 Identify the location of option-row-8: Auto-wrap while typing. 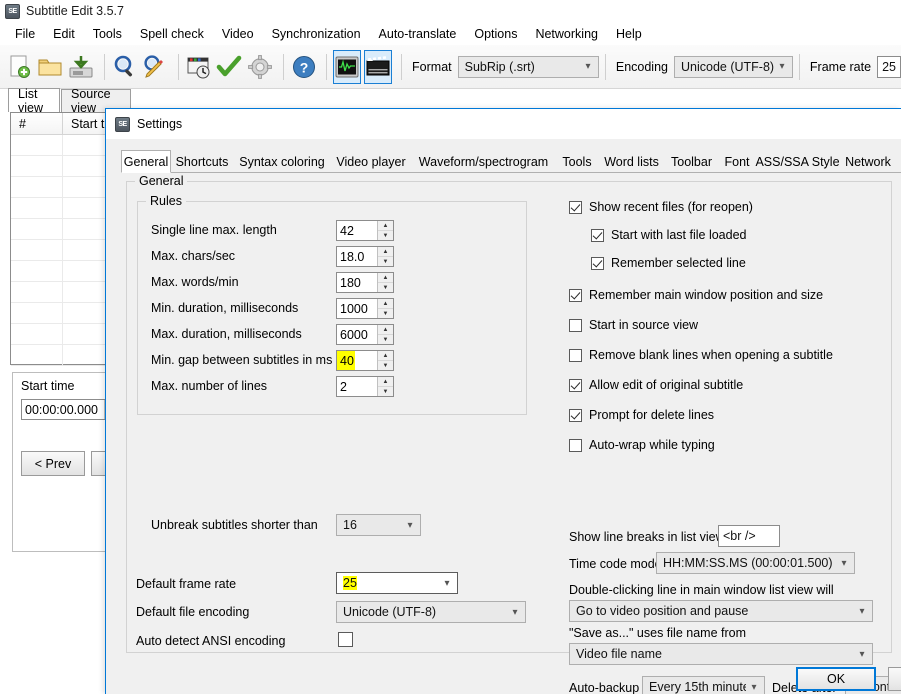
(642, 445).